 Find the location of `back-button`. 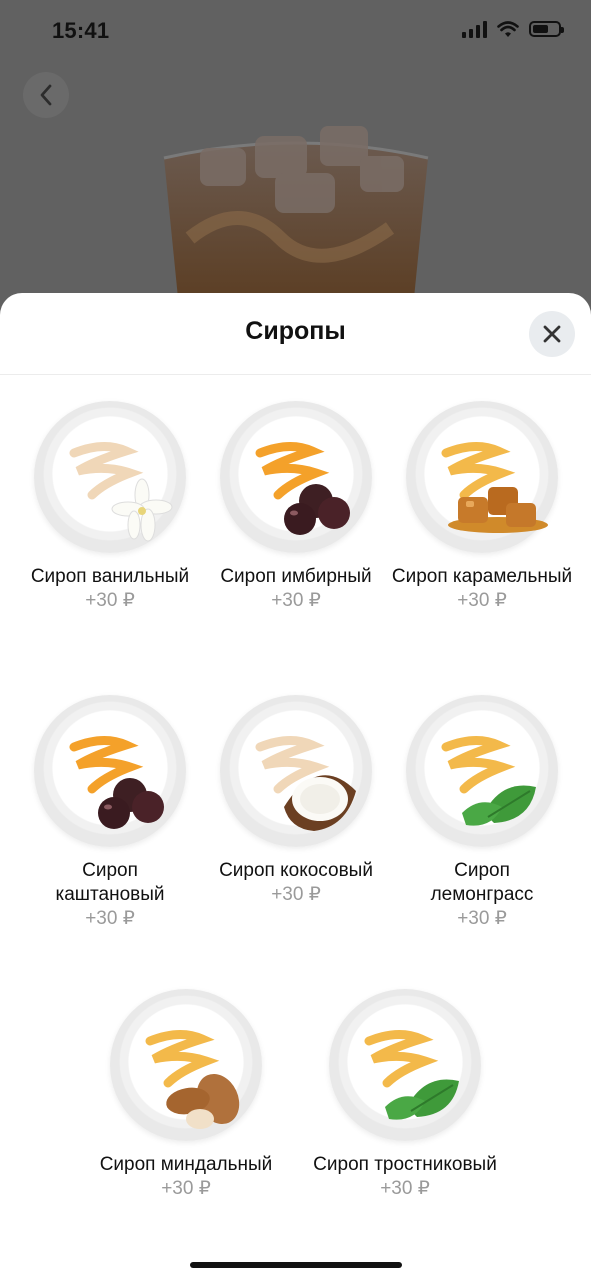

back-button is located at coordinates (46, 95).